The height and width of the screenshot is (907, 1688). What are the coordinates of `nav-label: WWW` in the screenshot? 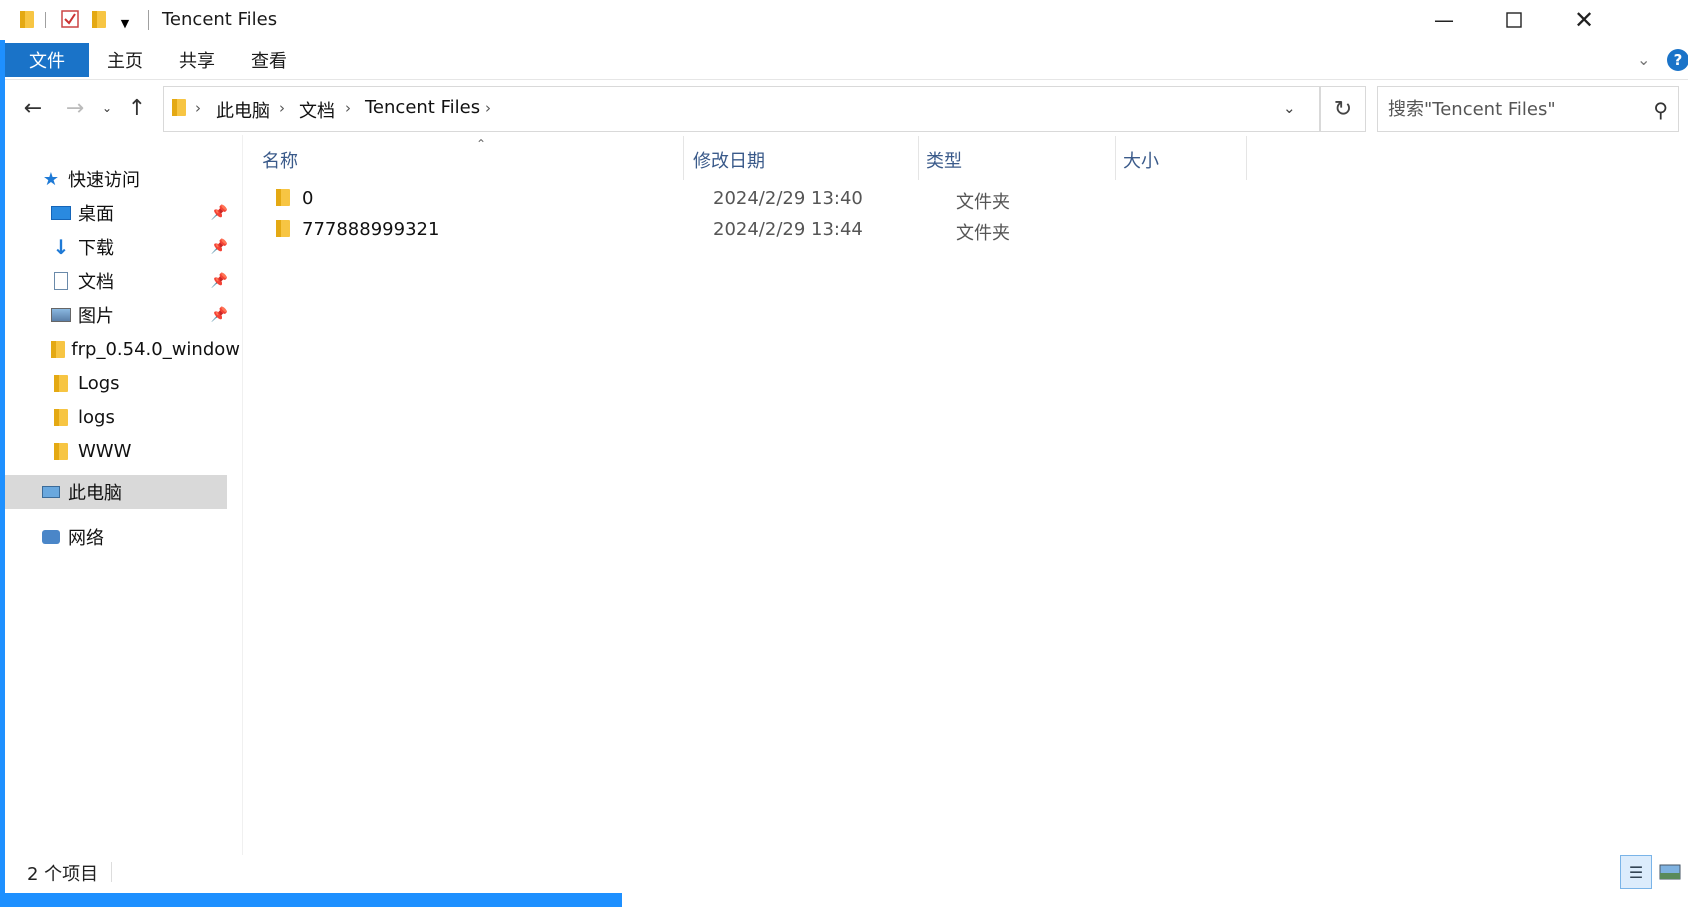 It's located at (105, 451).